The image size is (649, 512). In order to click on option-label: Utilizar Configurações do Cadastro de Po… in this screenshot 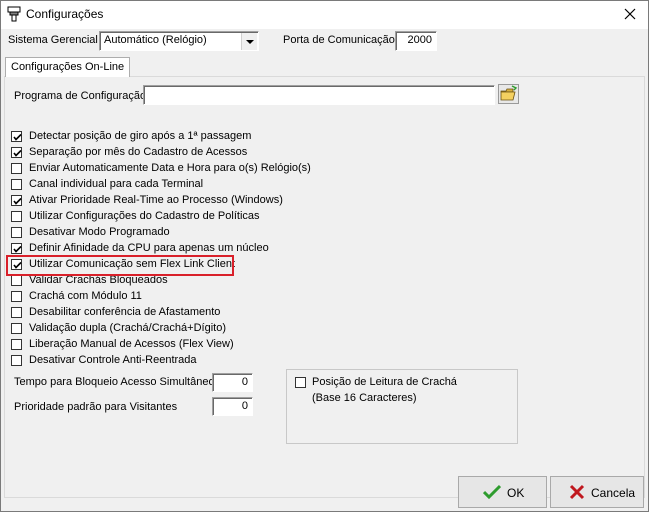, I will do `click(144, 216)`.